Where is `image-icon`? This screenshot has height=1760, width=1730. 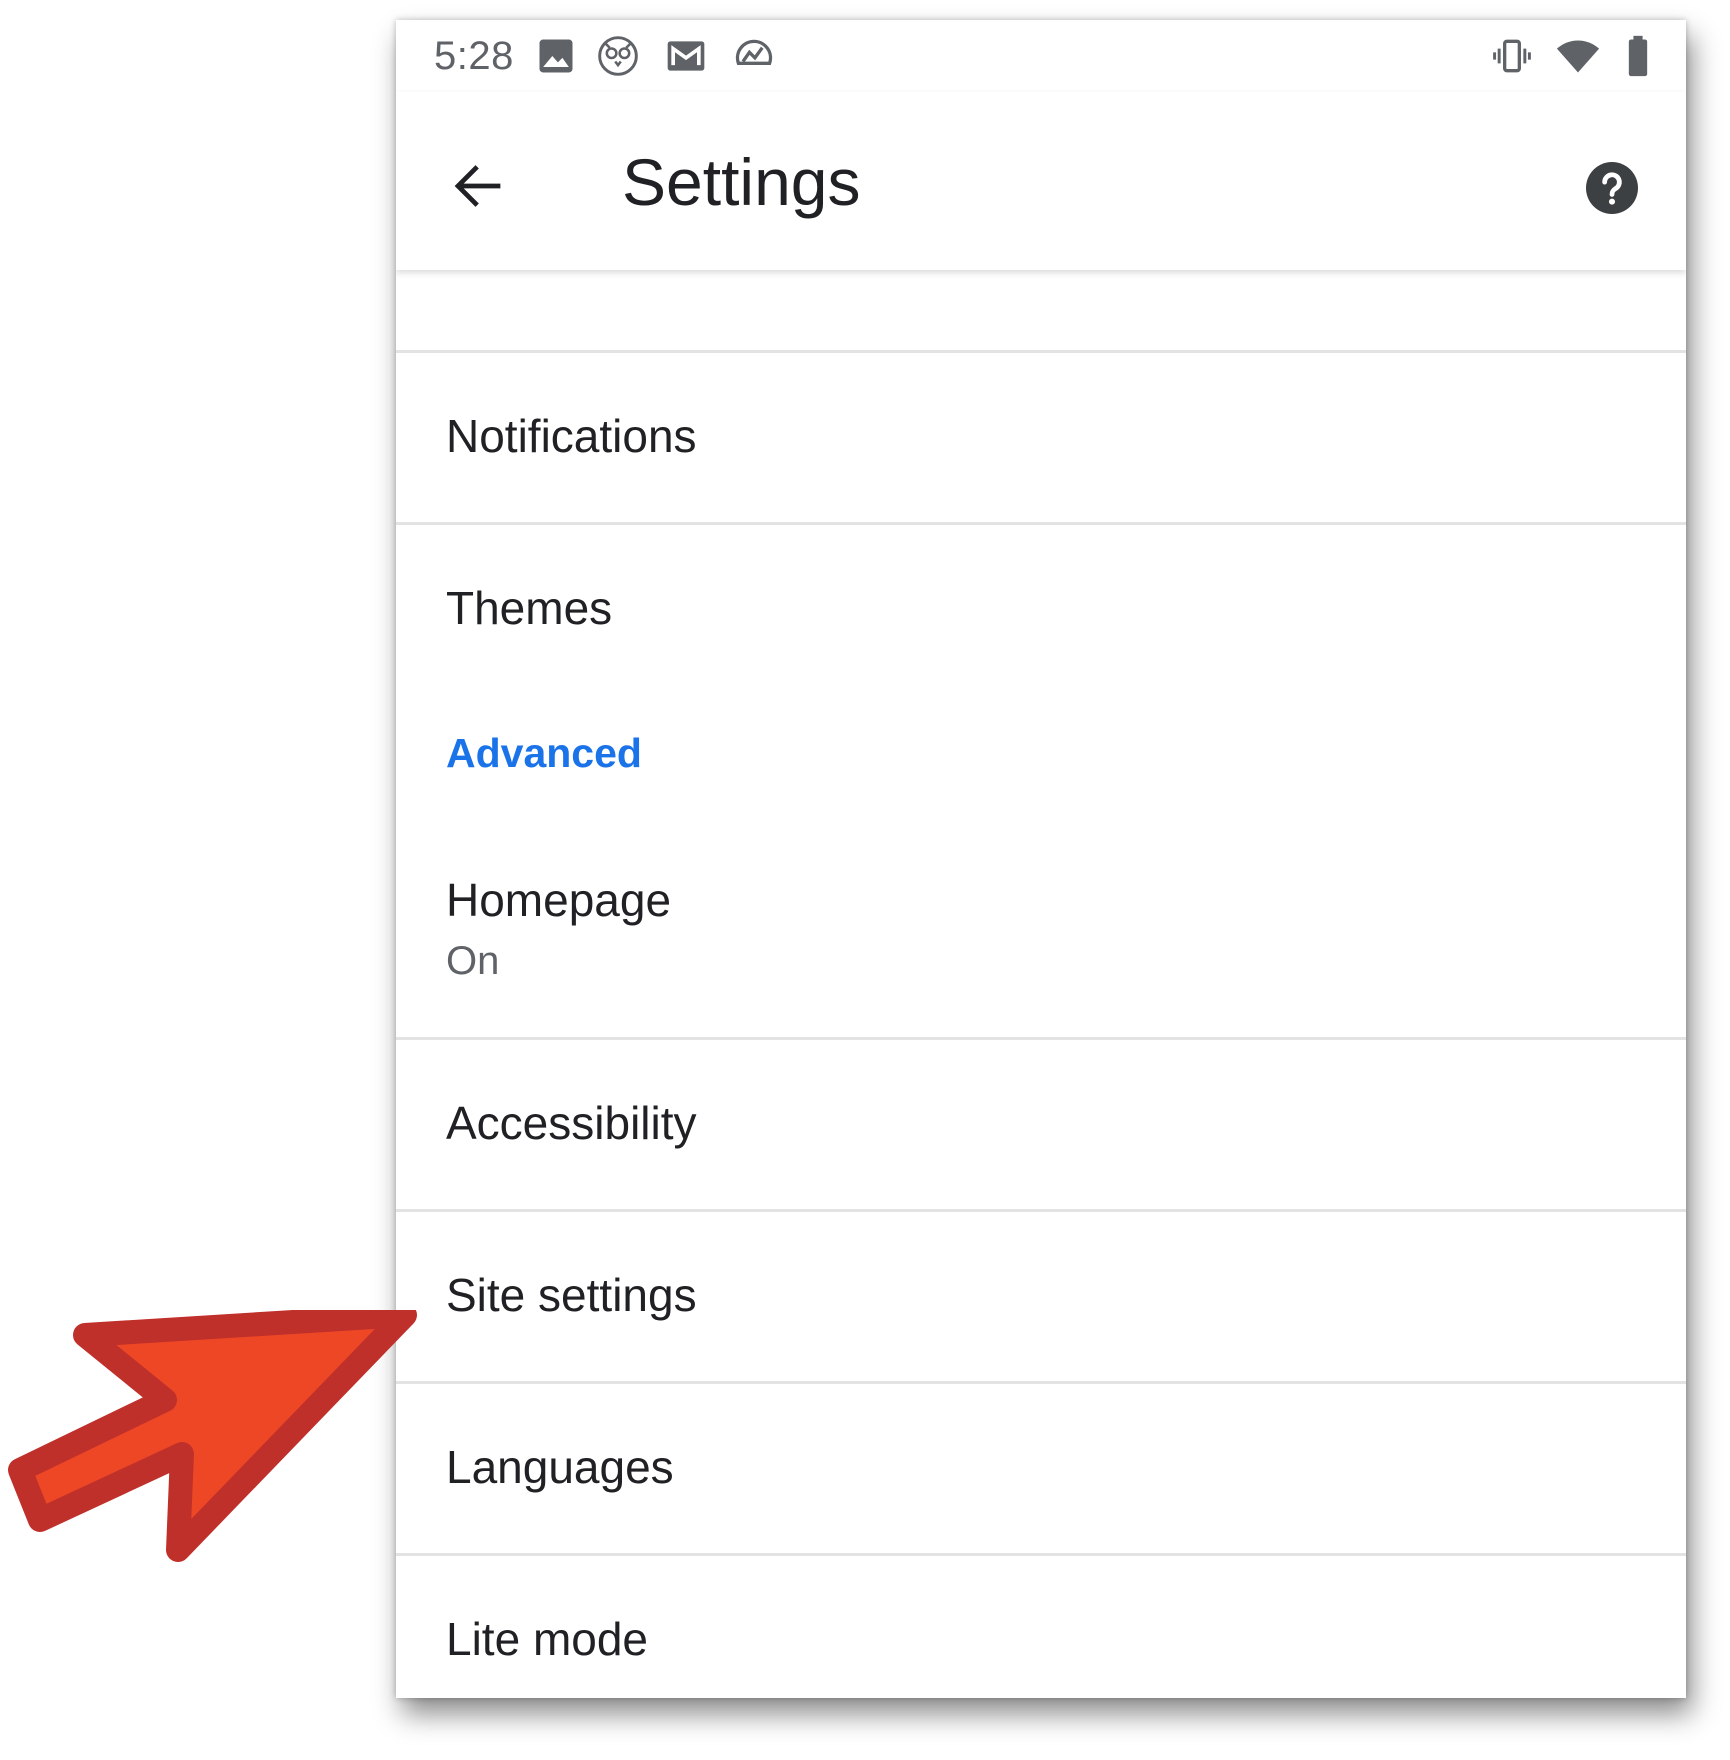
image-icon is located at coordinates (556, 56).